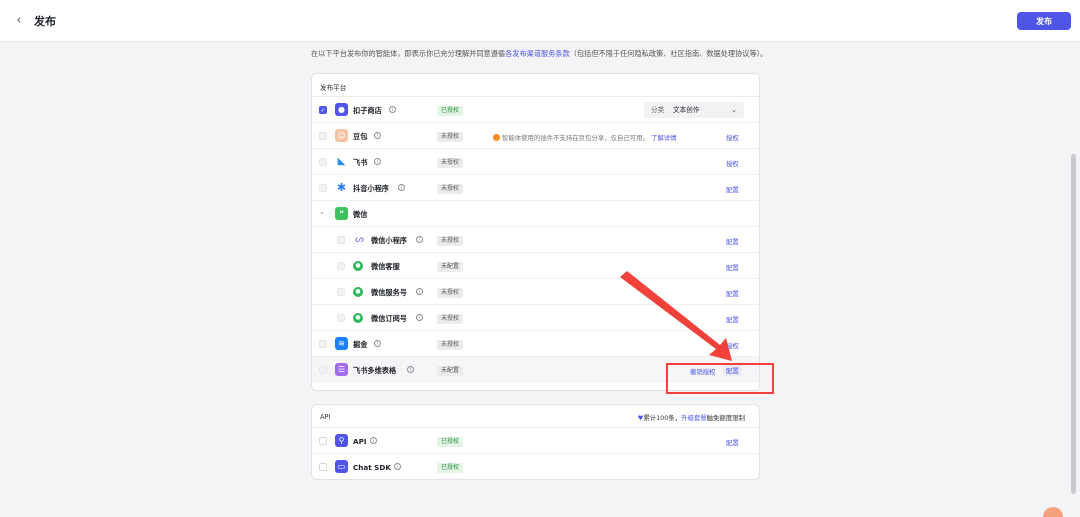 The width and height of the screenshot is (1080, 517). What do you see at coordinates (45, 21) in the screenshot?
I see `page-title: 发布` at bounding box center [45, 21].